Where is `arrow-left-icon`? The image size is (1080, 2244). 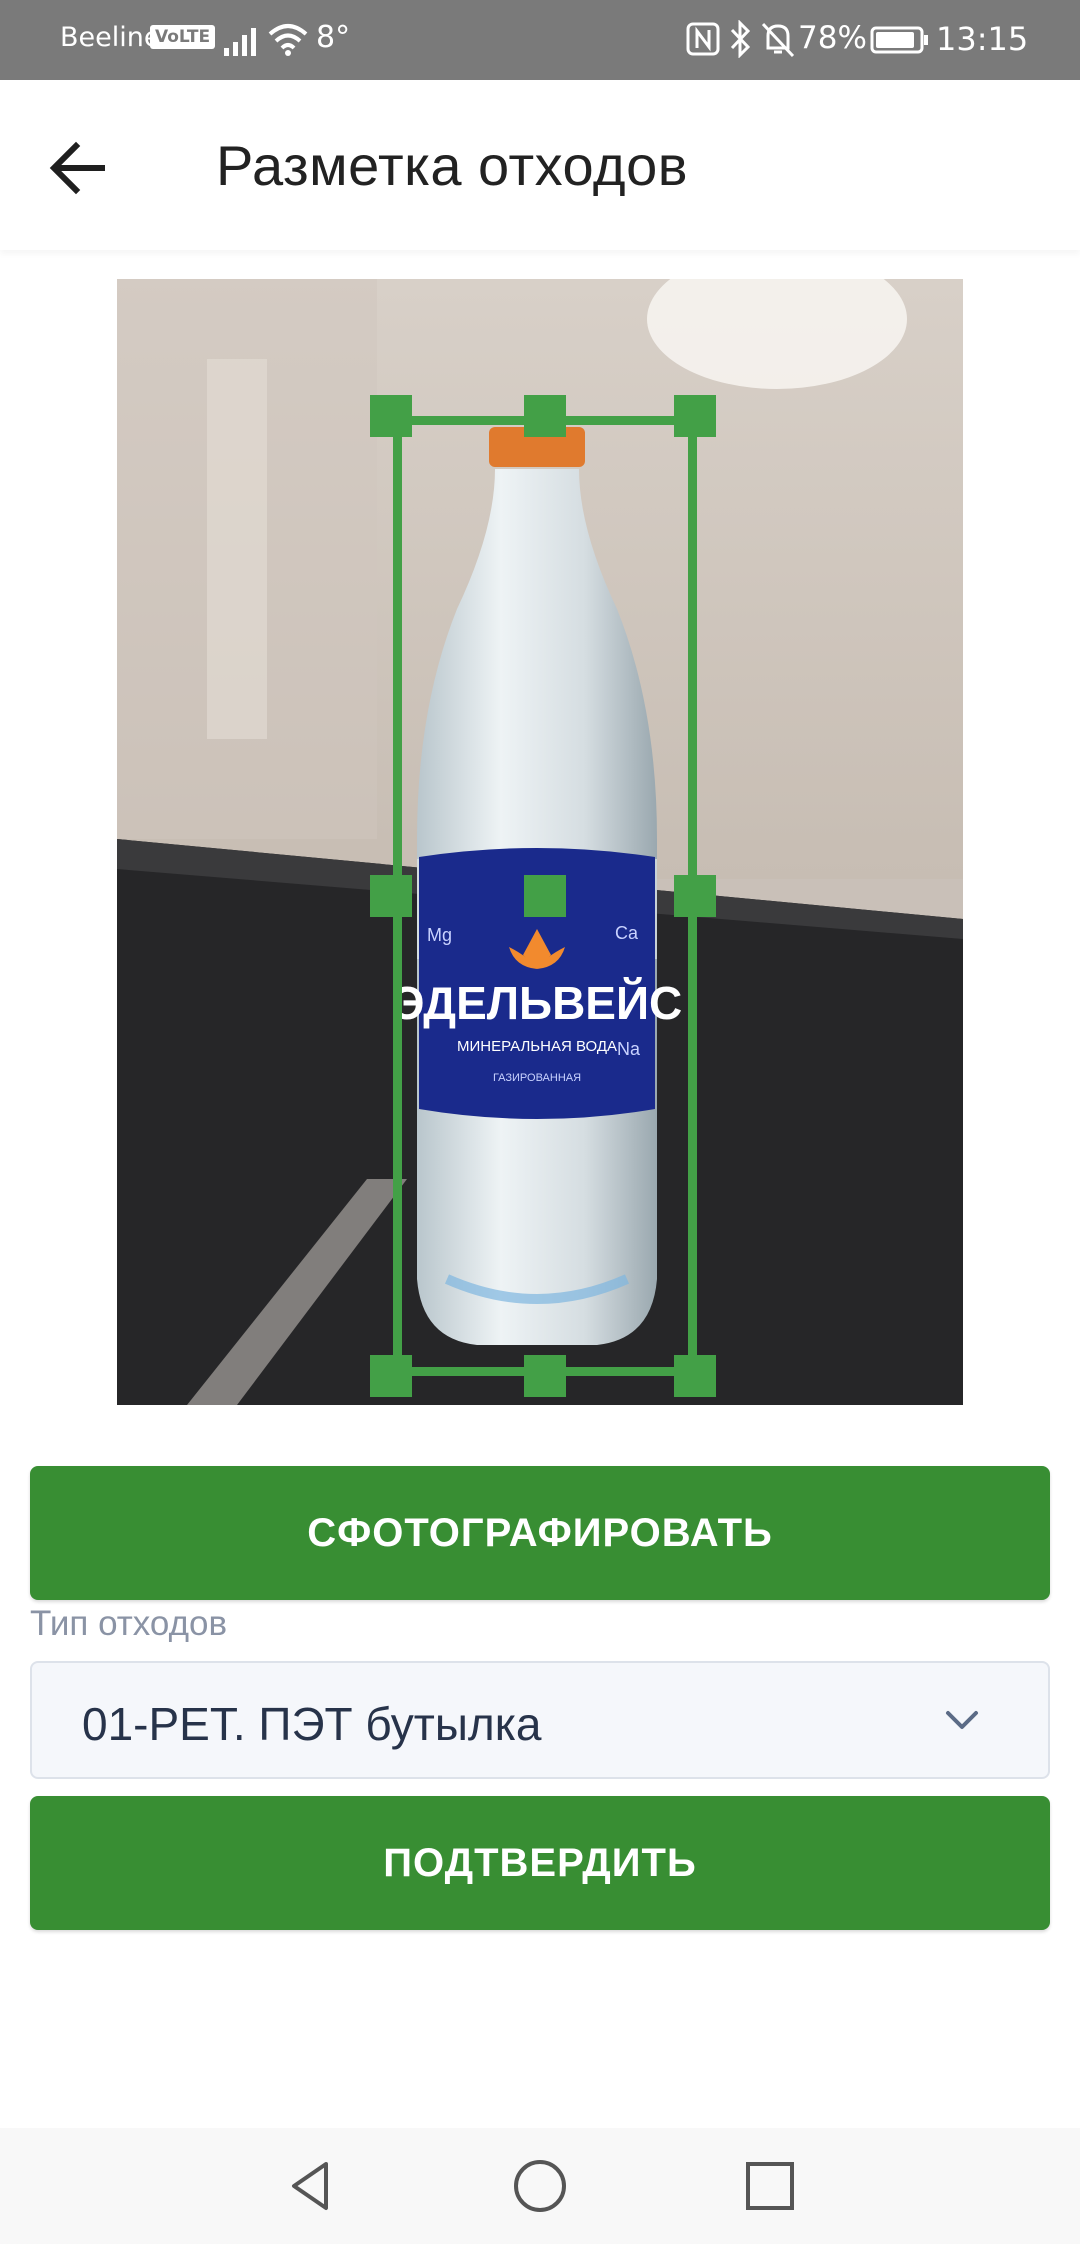 arrow-left-icon is located at coordinates (78, 168).